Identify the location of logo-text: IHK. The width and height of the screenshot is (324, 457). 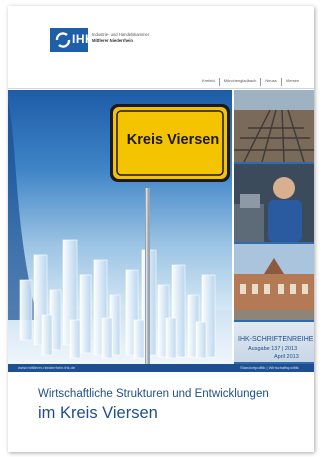
(83, 39).